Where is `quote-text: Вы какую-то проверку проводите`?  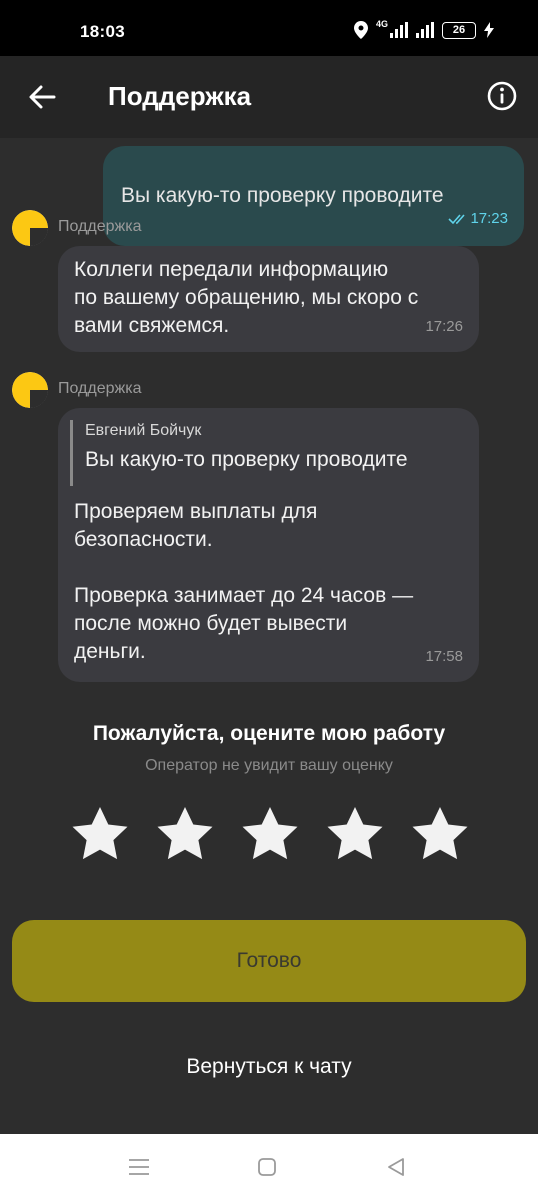
quote-text: Вы какую-то проверку проводите is located at coordinates (246, 459).